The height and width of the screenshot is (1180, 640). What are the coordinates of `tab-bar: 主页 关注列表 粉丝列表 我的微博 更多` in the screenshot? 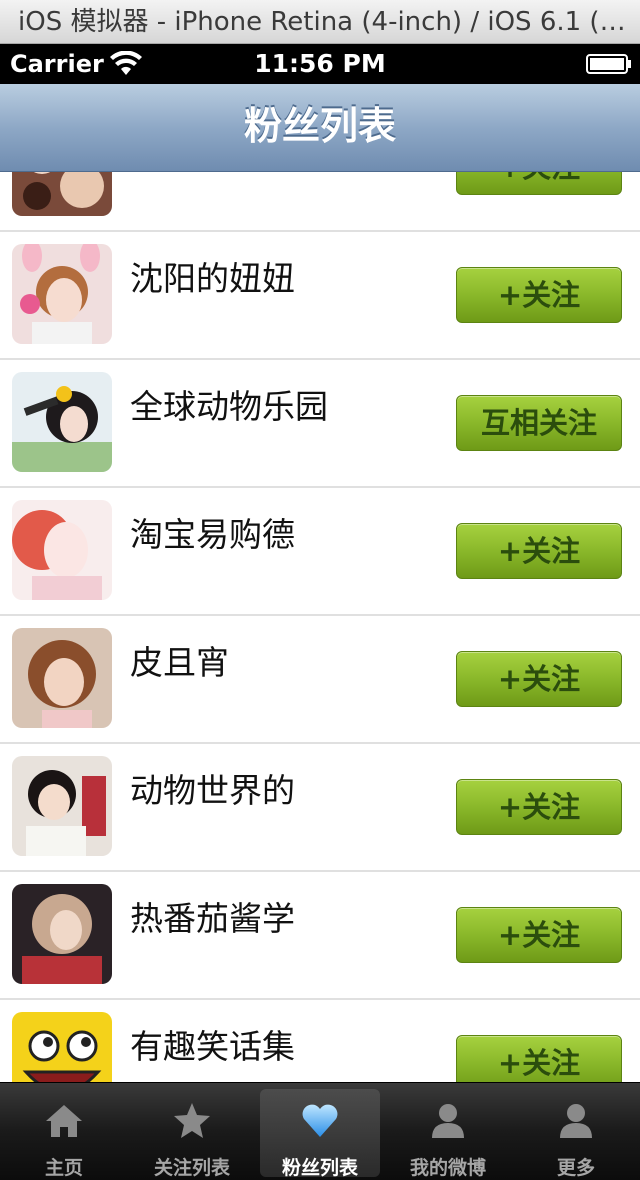 It's located at (320, 1131).